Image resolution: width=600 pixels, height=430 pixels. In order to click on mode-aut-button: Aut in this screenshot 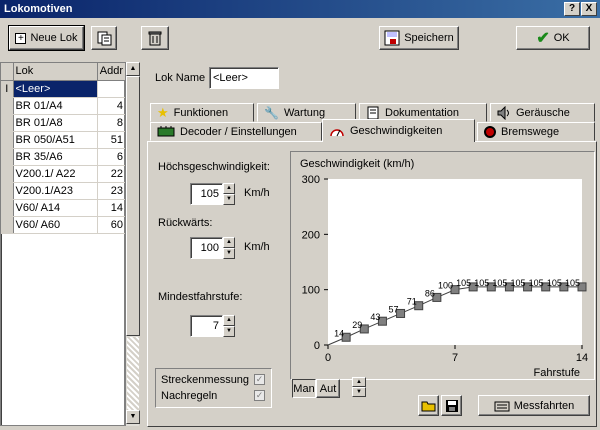, I will do `click(328, 388)`.